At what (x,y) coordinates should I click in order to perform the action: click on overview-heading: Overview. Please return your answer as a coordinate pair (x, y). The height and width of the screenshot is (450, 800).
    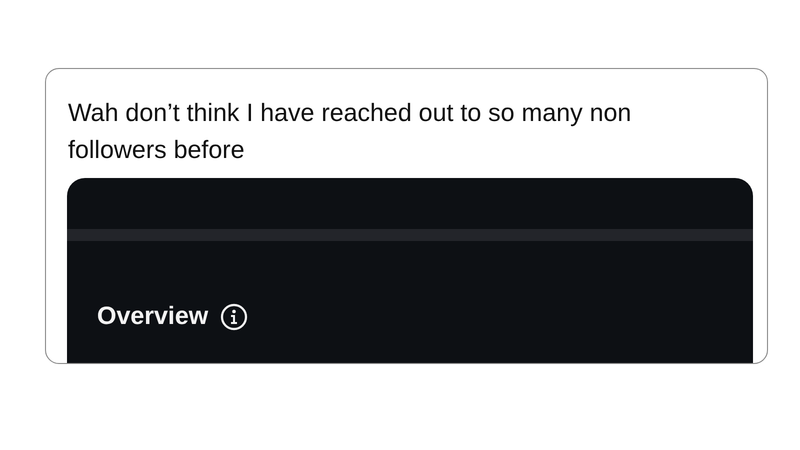
    Looking at the image, I should click on (152, 316).